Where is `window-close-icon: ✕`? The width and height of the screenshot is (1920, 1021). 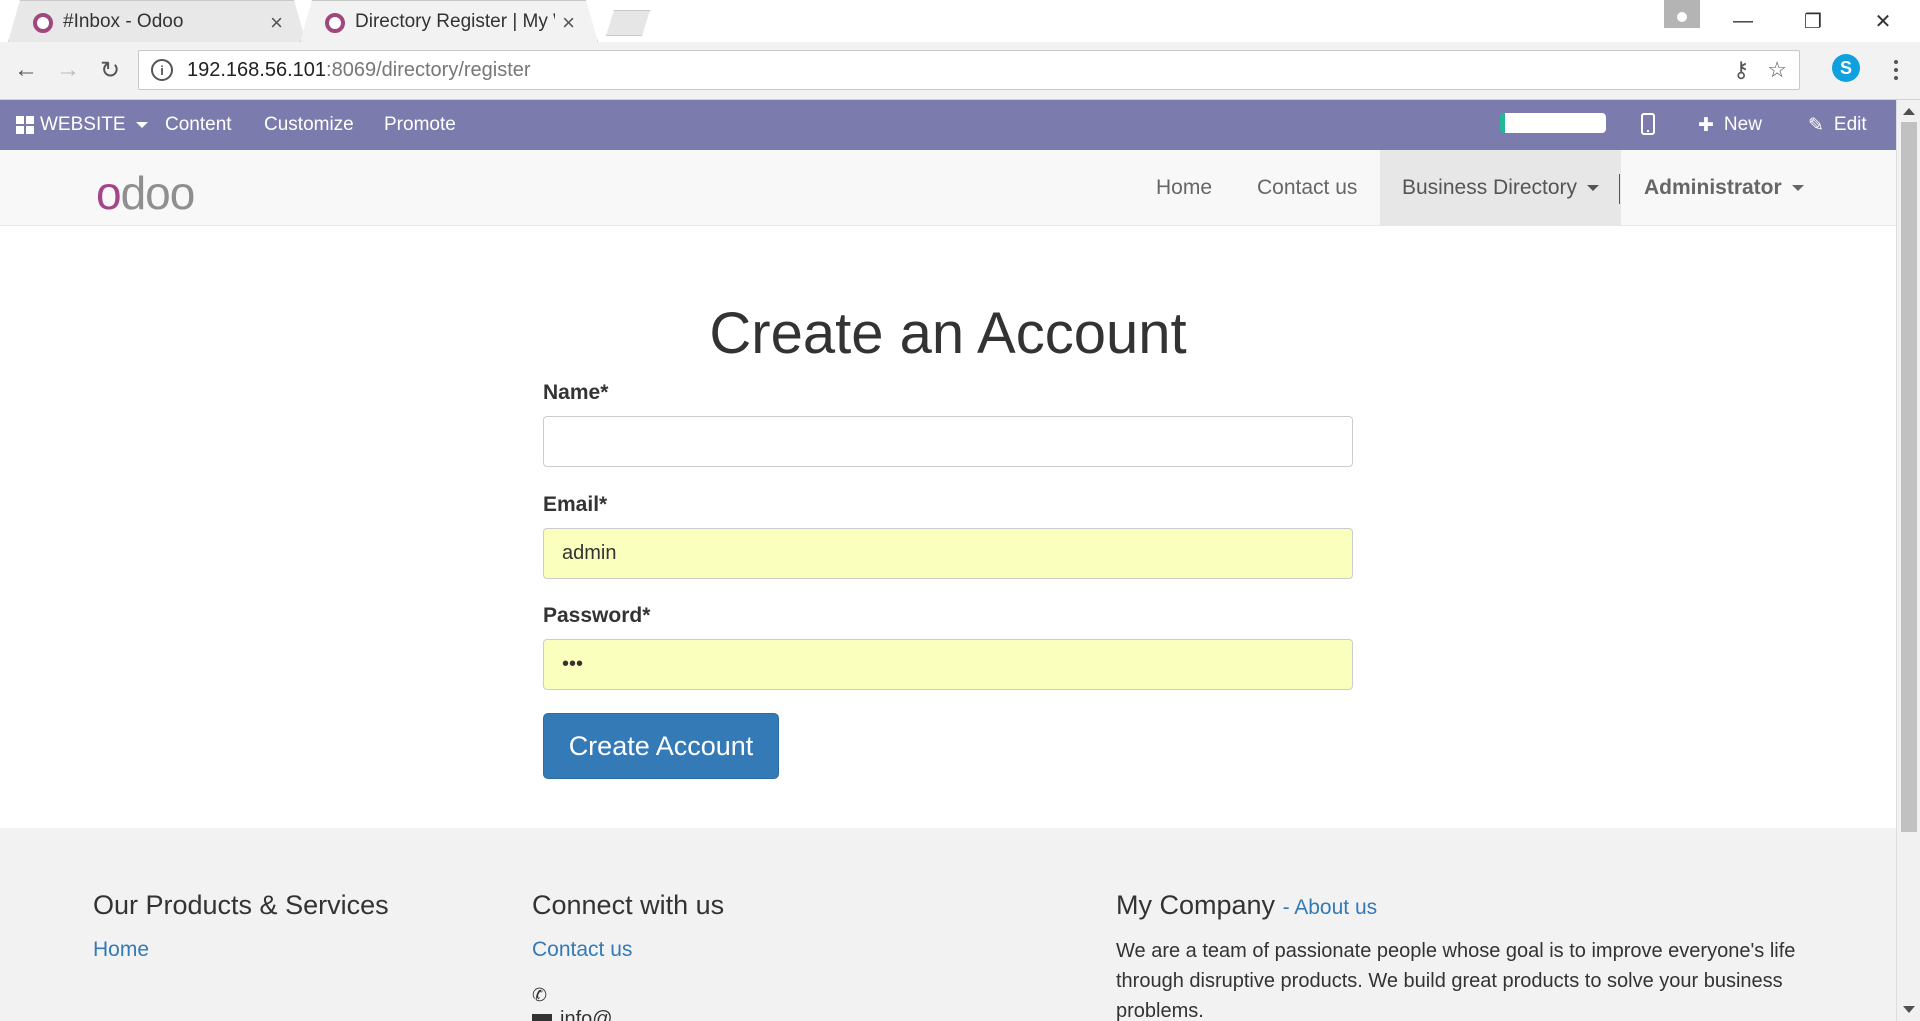 window-close-icon: ✕ is located at coordinates (1883, 21).